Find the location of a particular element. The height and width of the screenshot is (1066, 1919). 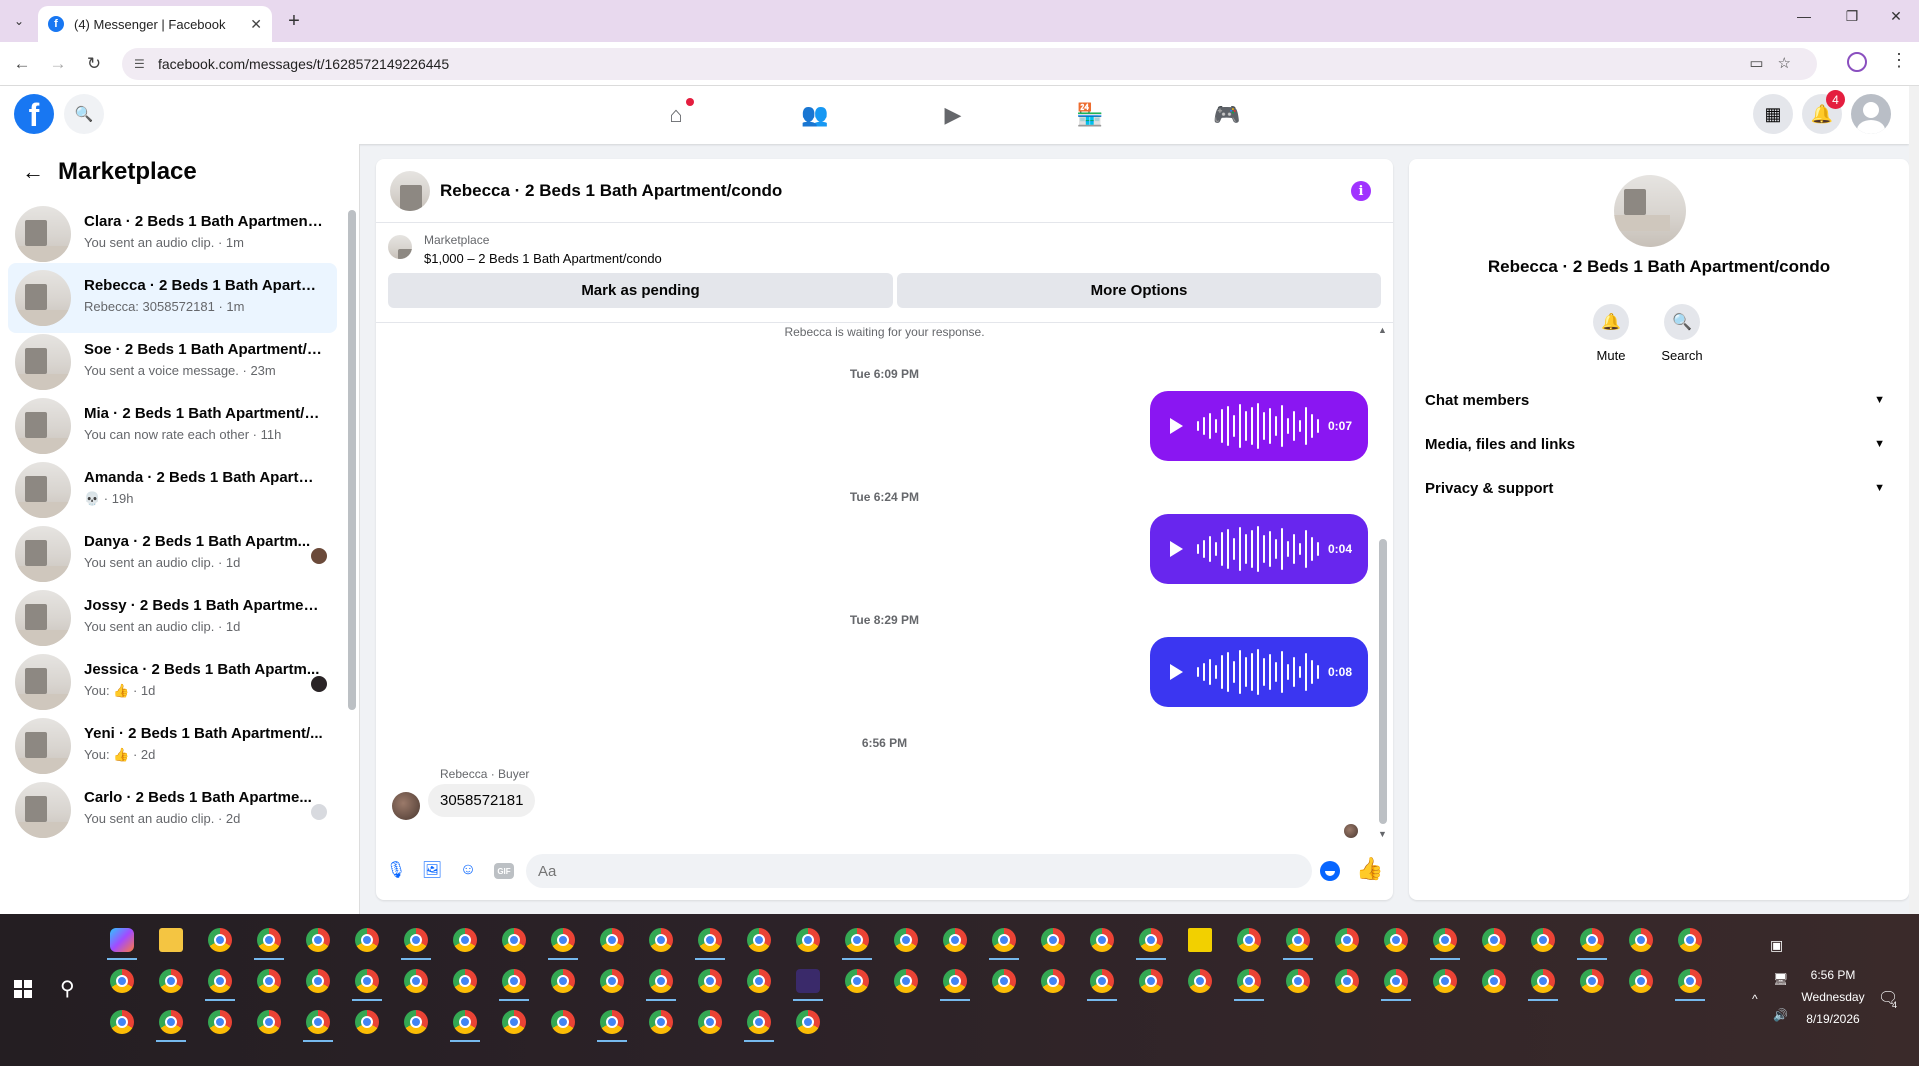

browser-tab: f (4) Messenger | Facebook ✕ is located at coordinates (155, 24).